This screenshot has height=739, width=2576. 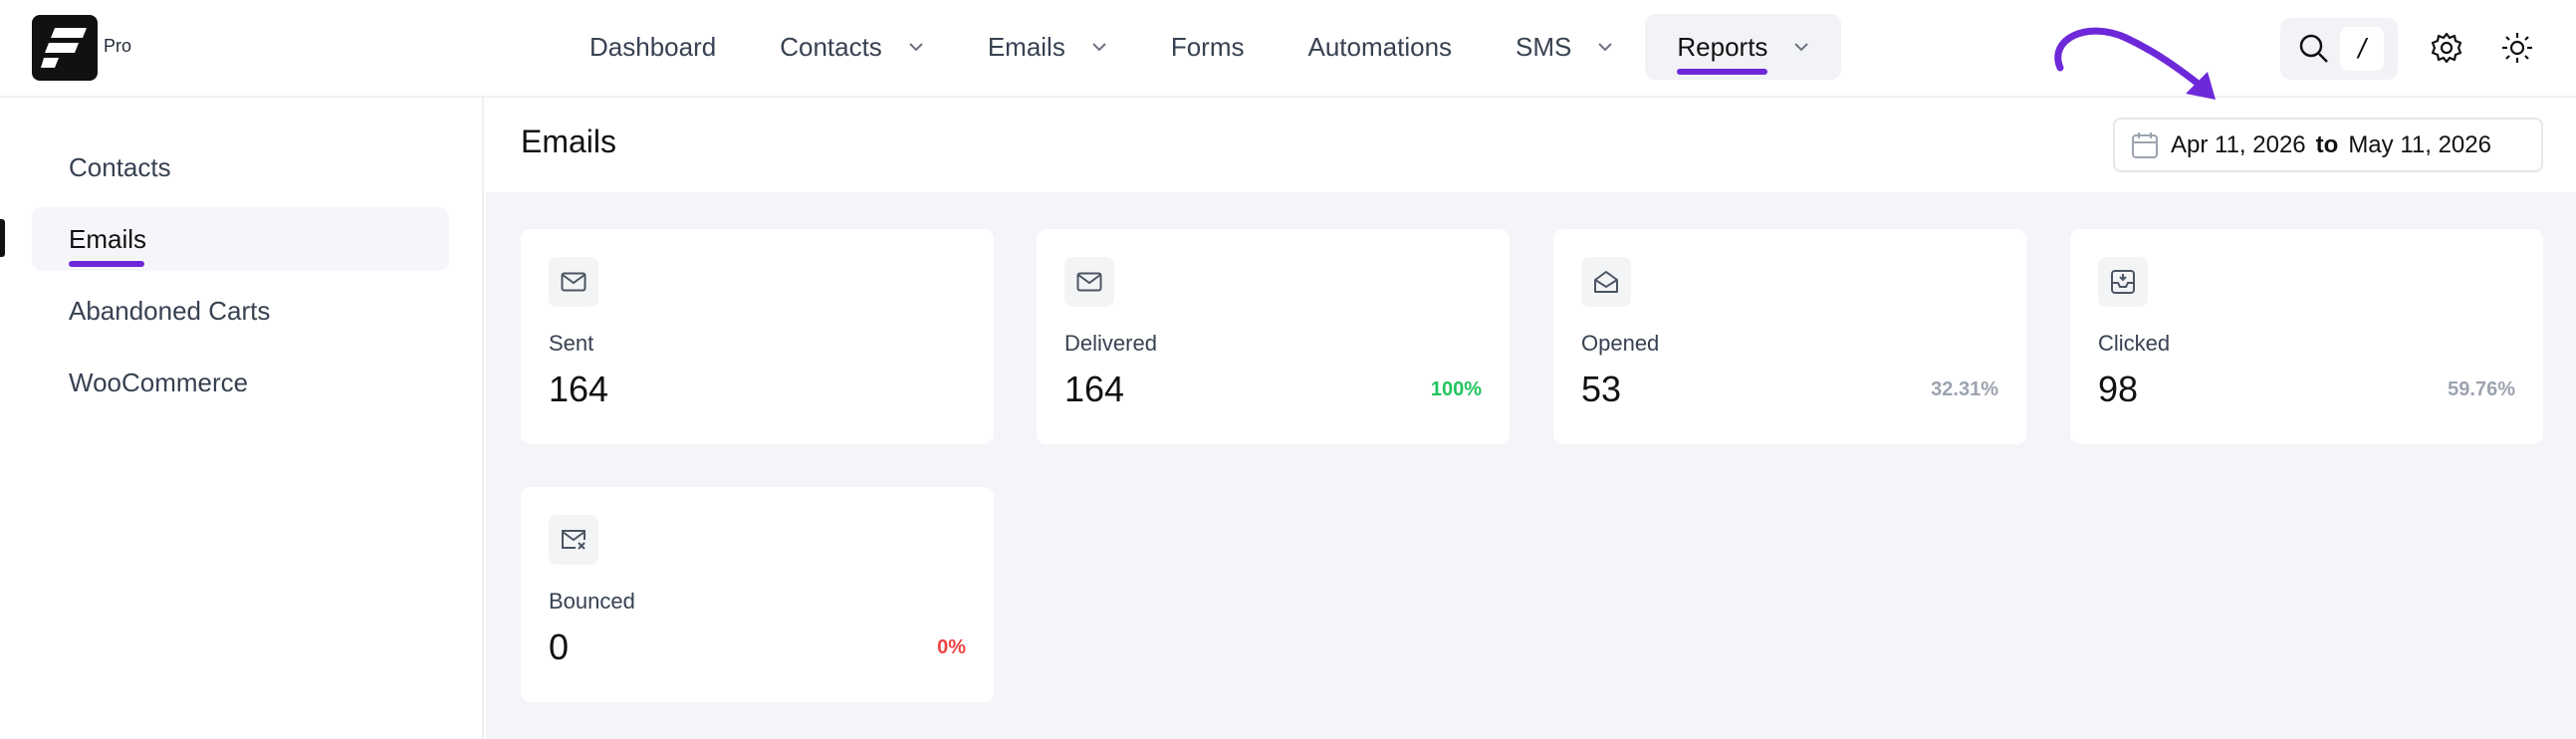 I want to click on calendar-icon, so click(x=2145, y=144).